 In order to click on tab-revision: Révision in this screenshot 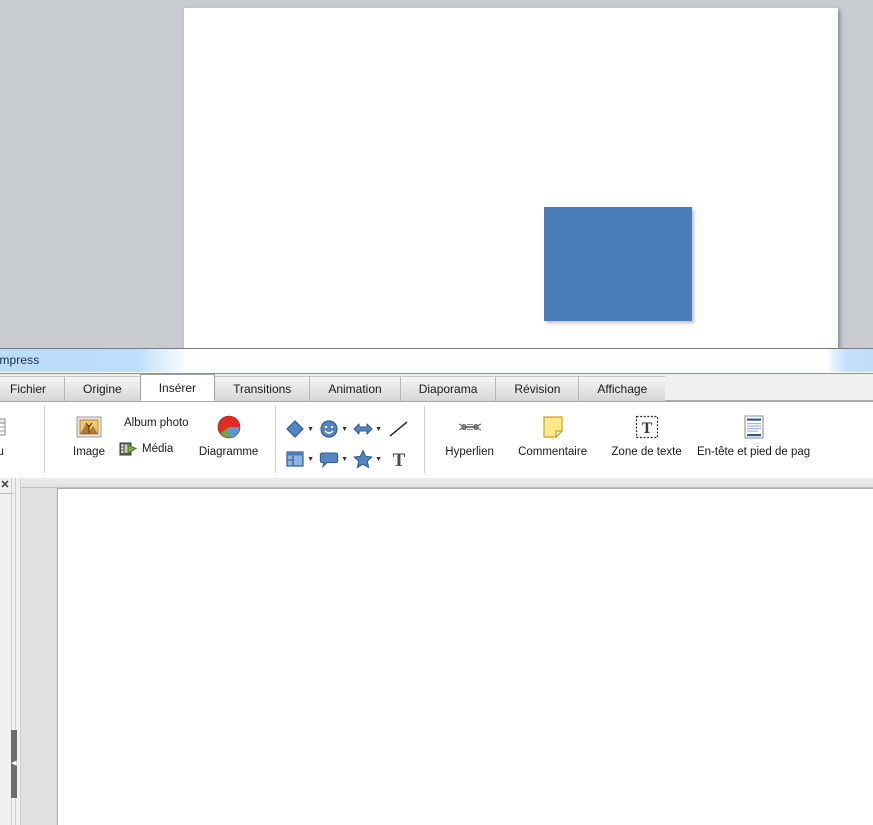, I will do `click(537, 388)`.